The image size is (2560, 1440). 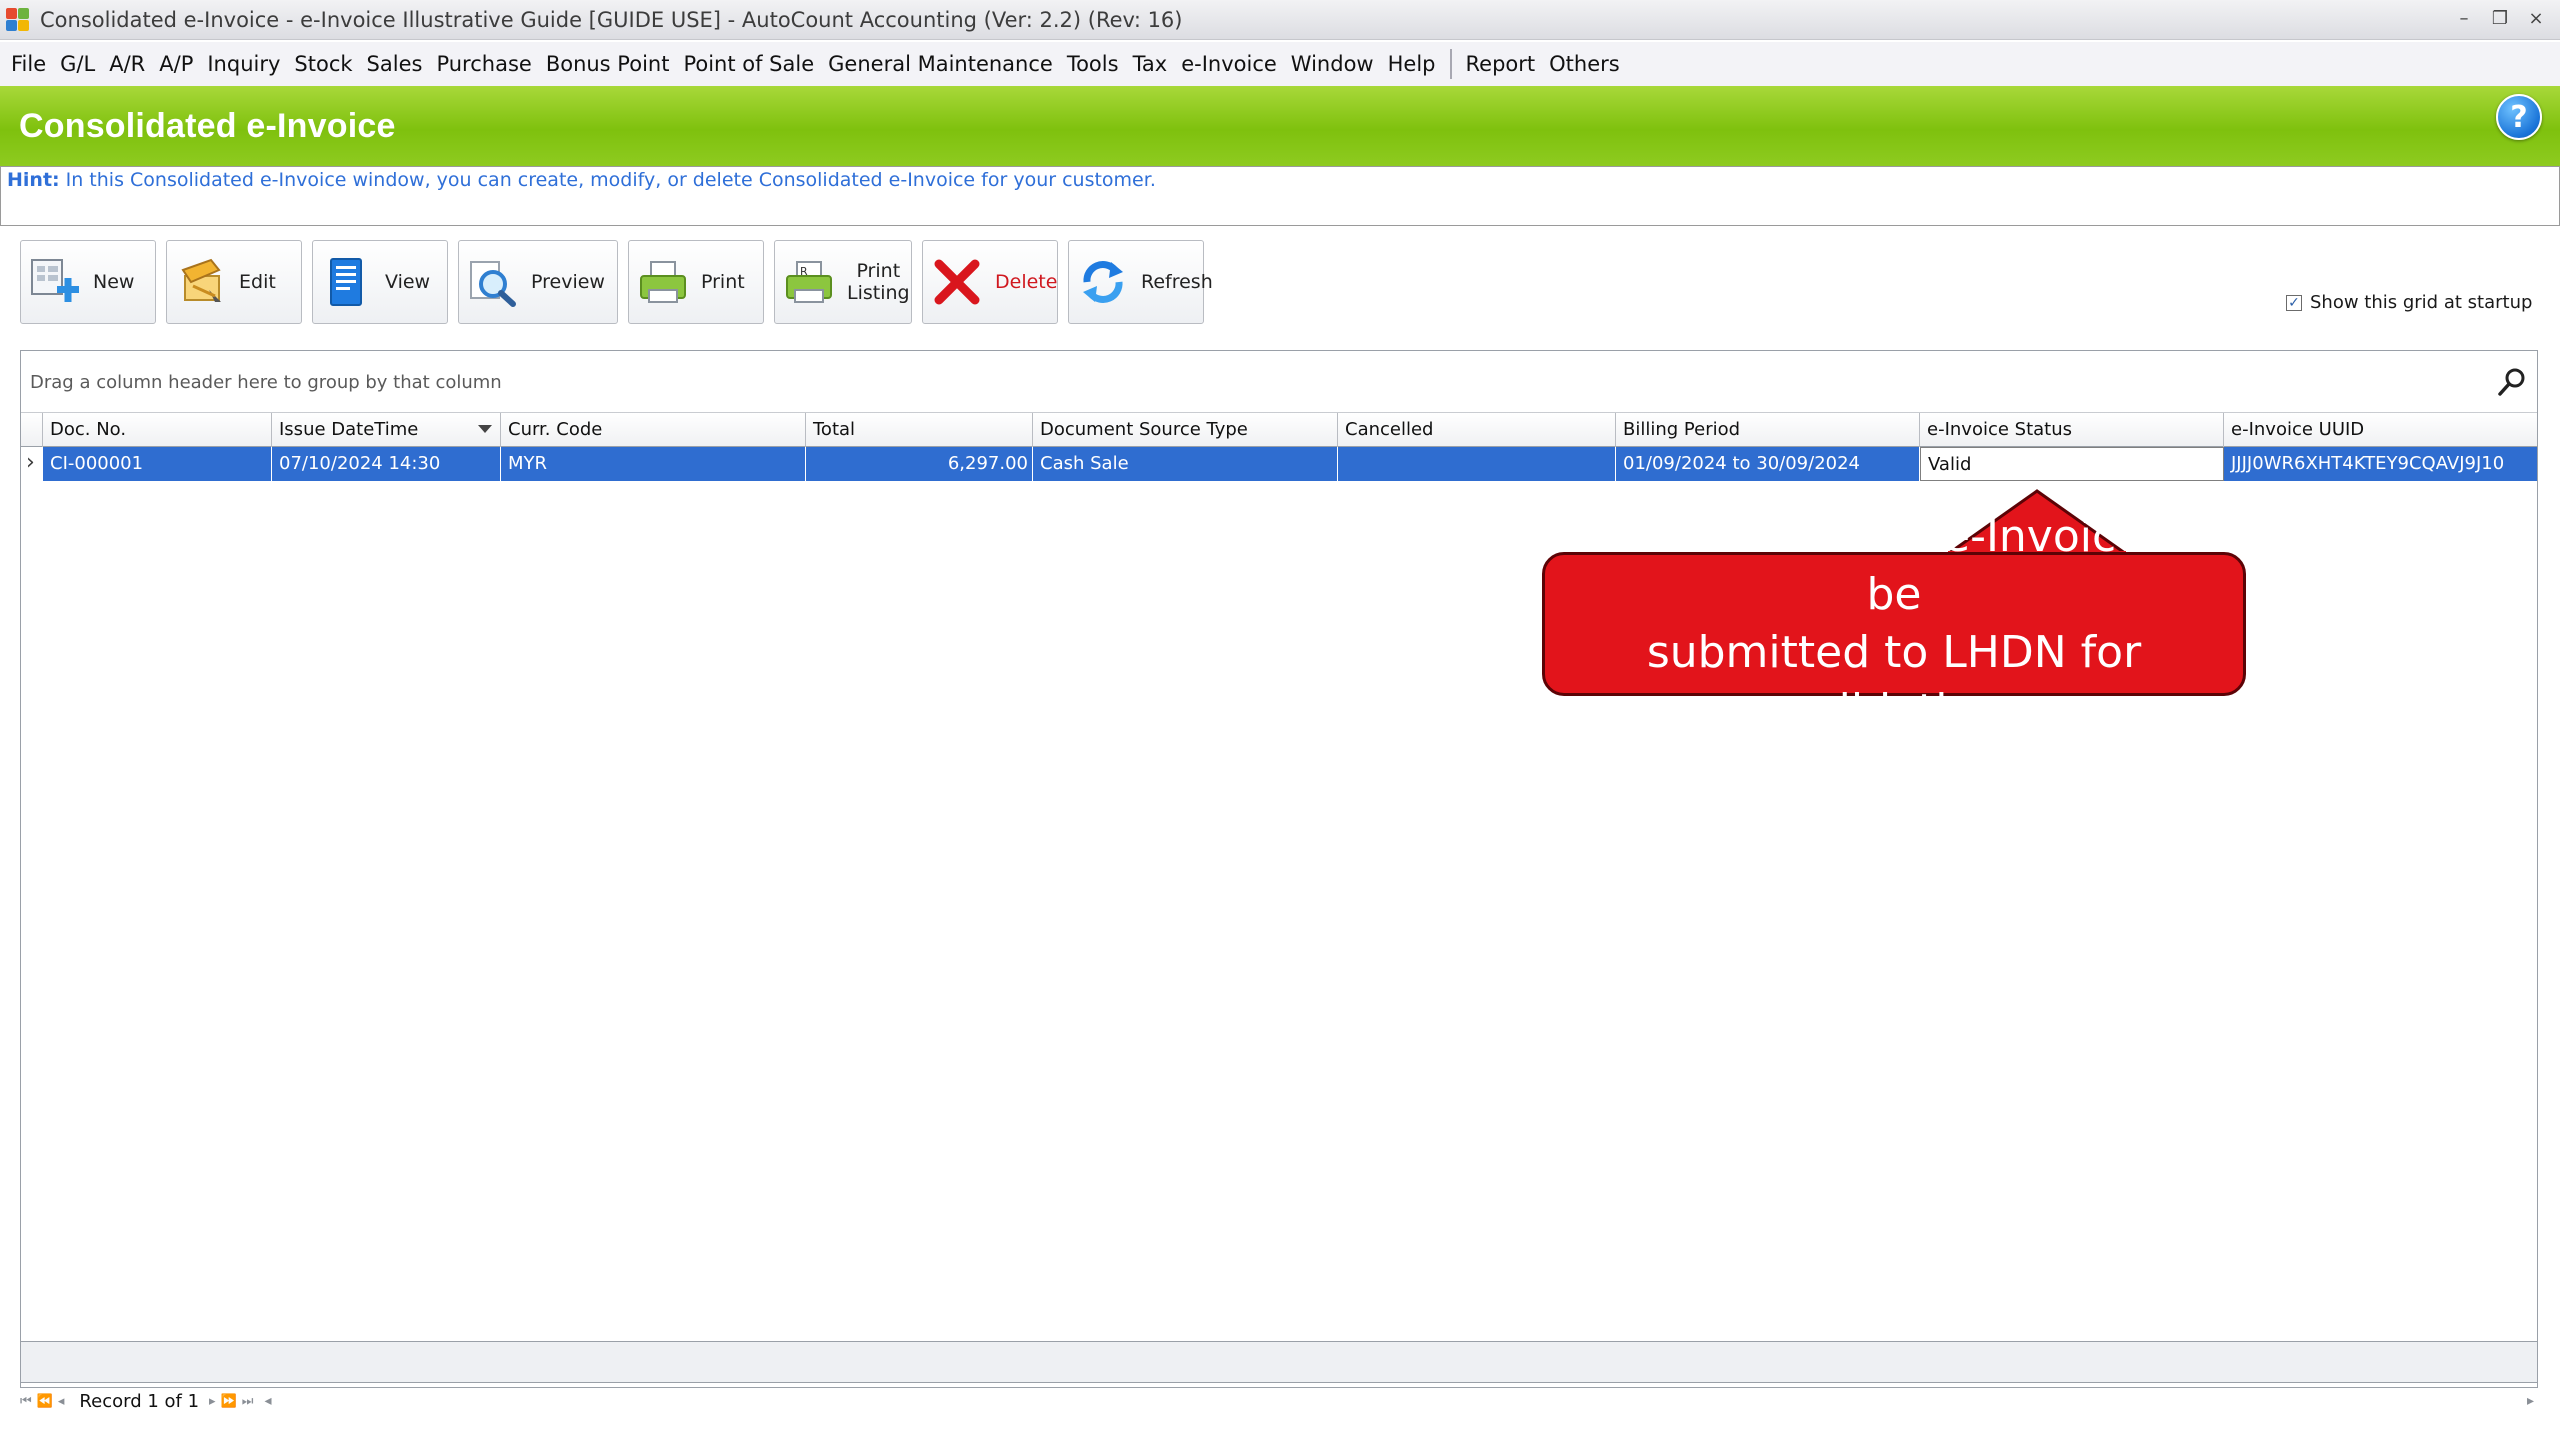 What do you see at coordinates (957, 282) in the screenshot?
I see `delete-x-icon` at bounding box center [957, 282].